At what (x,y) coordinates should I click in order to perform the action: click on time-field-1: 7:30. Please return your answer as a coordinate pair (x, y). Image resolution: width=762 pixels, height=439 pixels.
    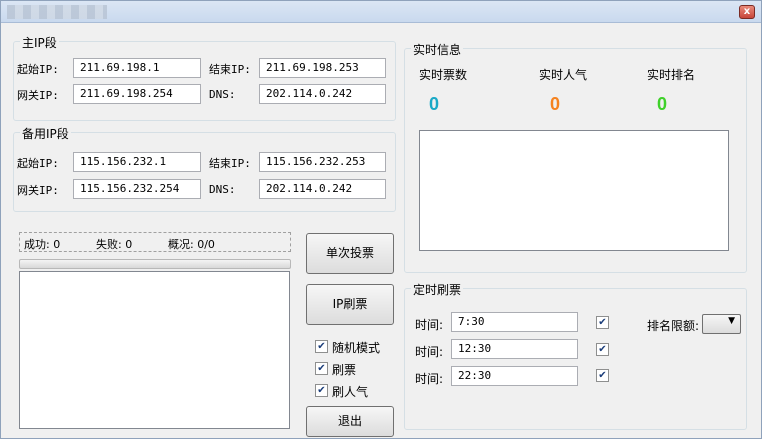
    Looking at the image, I should click on (514, 322).